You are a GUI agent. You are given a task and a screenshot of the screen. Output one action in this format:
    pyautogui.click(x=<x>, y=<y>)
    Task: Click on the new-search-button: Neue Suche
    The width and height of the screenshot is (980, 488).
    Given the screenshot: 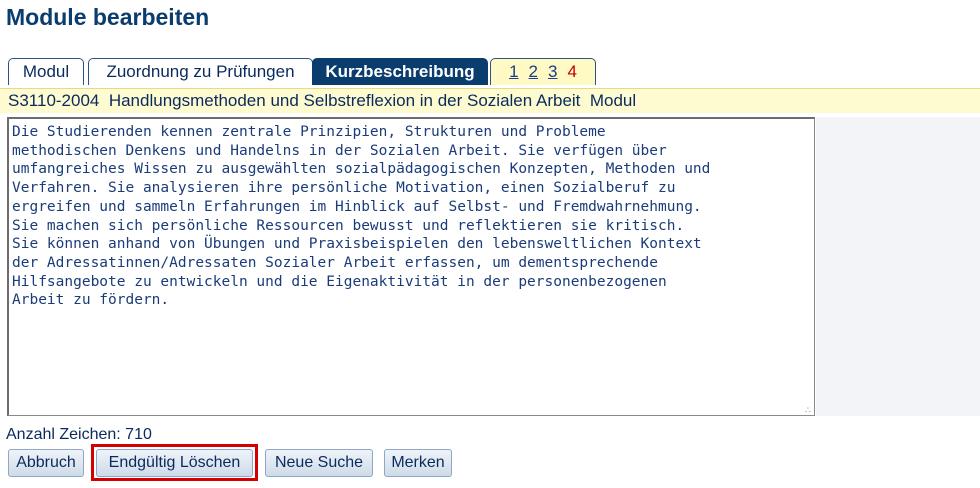 What is the action you would take?
    pyautogui.click(x=319, y=463)
    